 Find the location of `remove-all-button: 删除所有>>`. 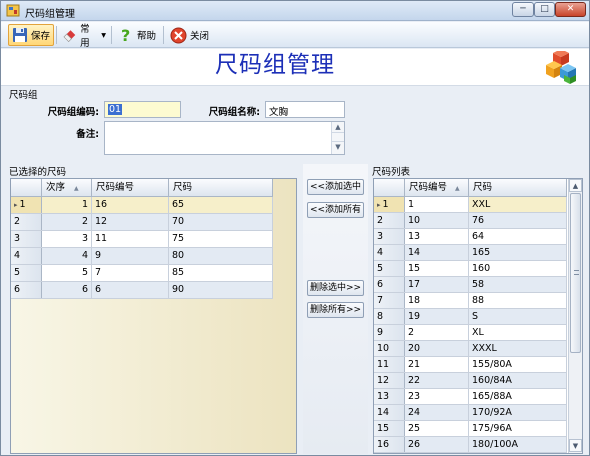

remove-all-button: 删除所有>> is located at coordinates (335, 310).